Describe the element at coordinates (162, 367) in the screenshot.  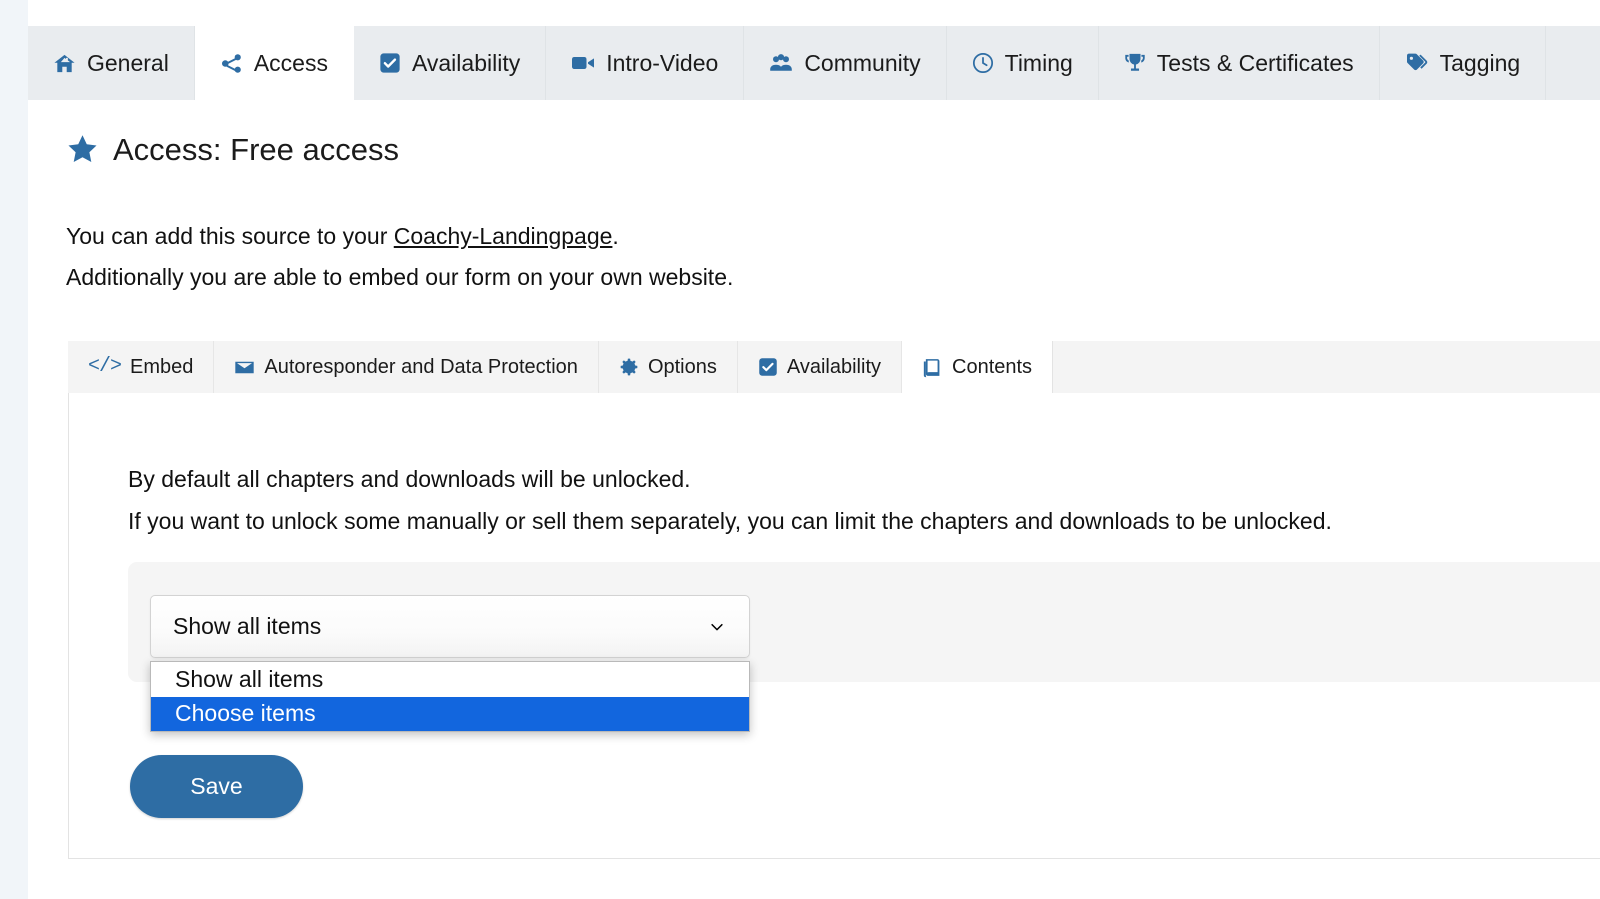
I see `inner-tab-label: Embed` at that location.